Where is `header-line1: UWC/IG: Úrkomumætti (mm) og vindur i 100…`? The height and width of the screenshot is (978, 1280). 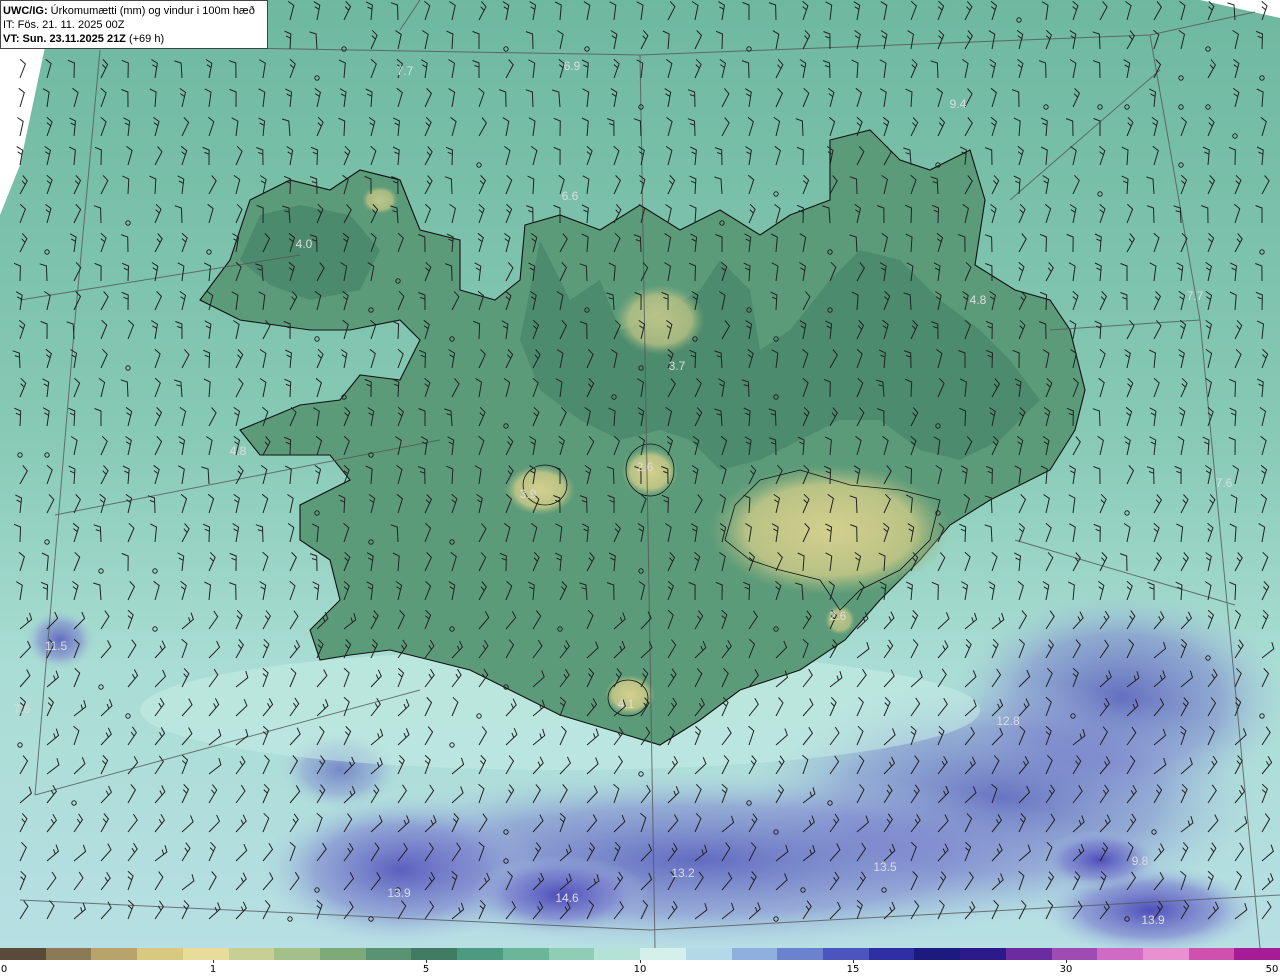 header-line1: UWC/IG: Úrkomumætti (mm) og vindur i 100… is located at coordinates (135, 11).